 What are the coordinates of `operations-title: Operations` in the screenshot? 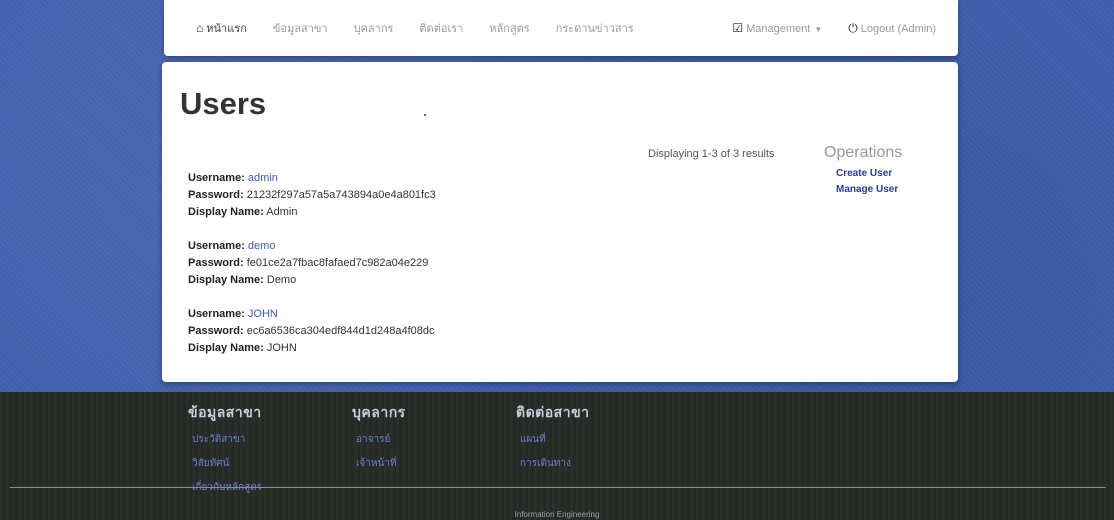 It's located at (863, 152).